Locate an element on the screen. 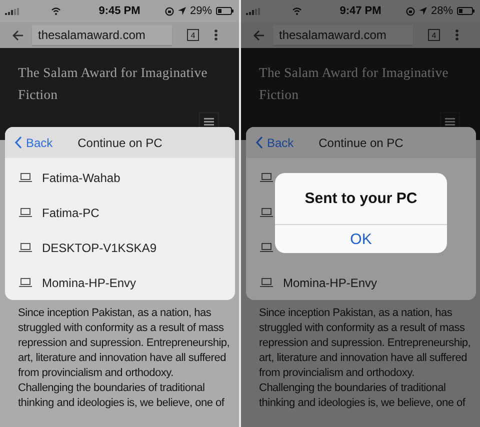 The image size is (480, 427). alert-message: Sent to your PC is located at coordinates (361, 198).